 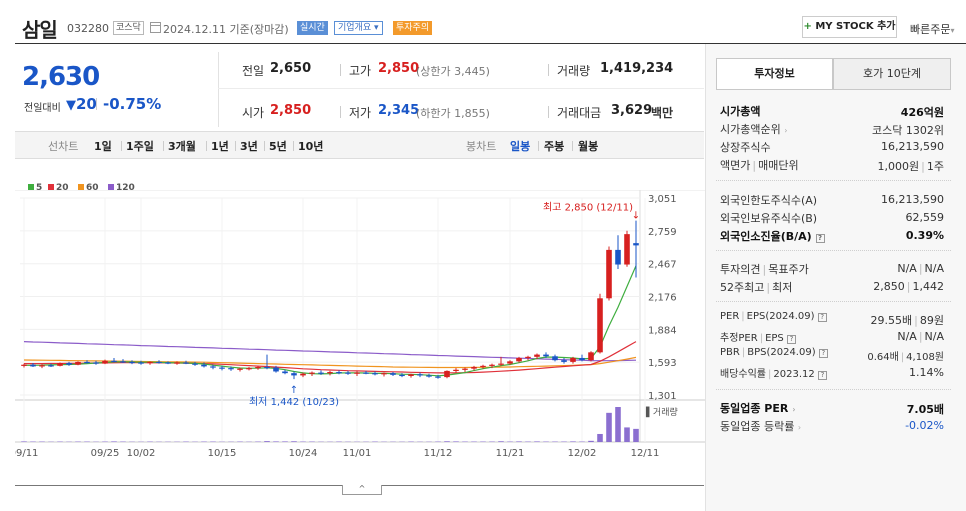 I want to click on quick-order-button: 빠른주문▾, so click(x=932, y=29).